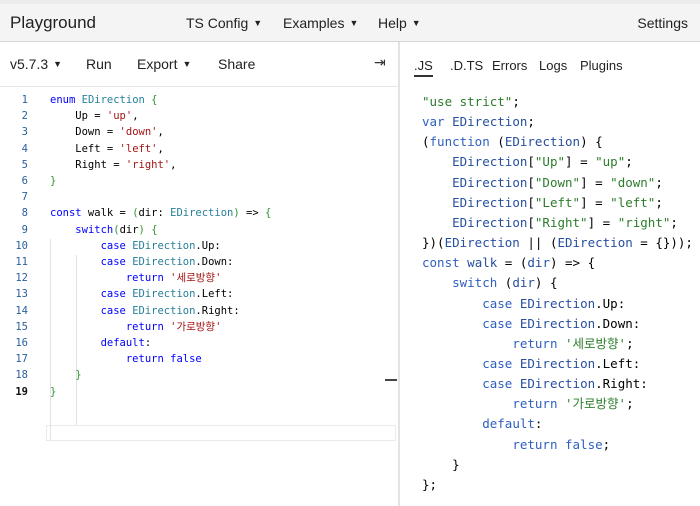 This screenshot has width=700, height=506. What do you see at coordinates (392, 23) in the screenshot?
I see `menu-help-label: Help` at bounding box center [392, 23].